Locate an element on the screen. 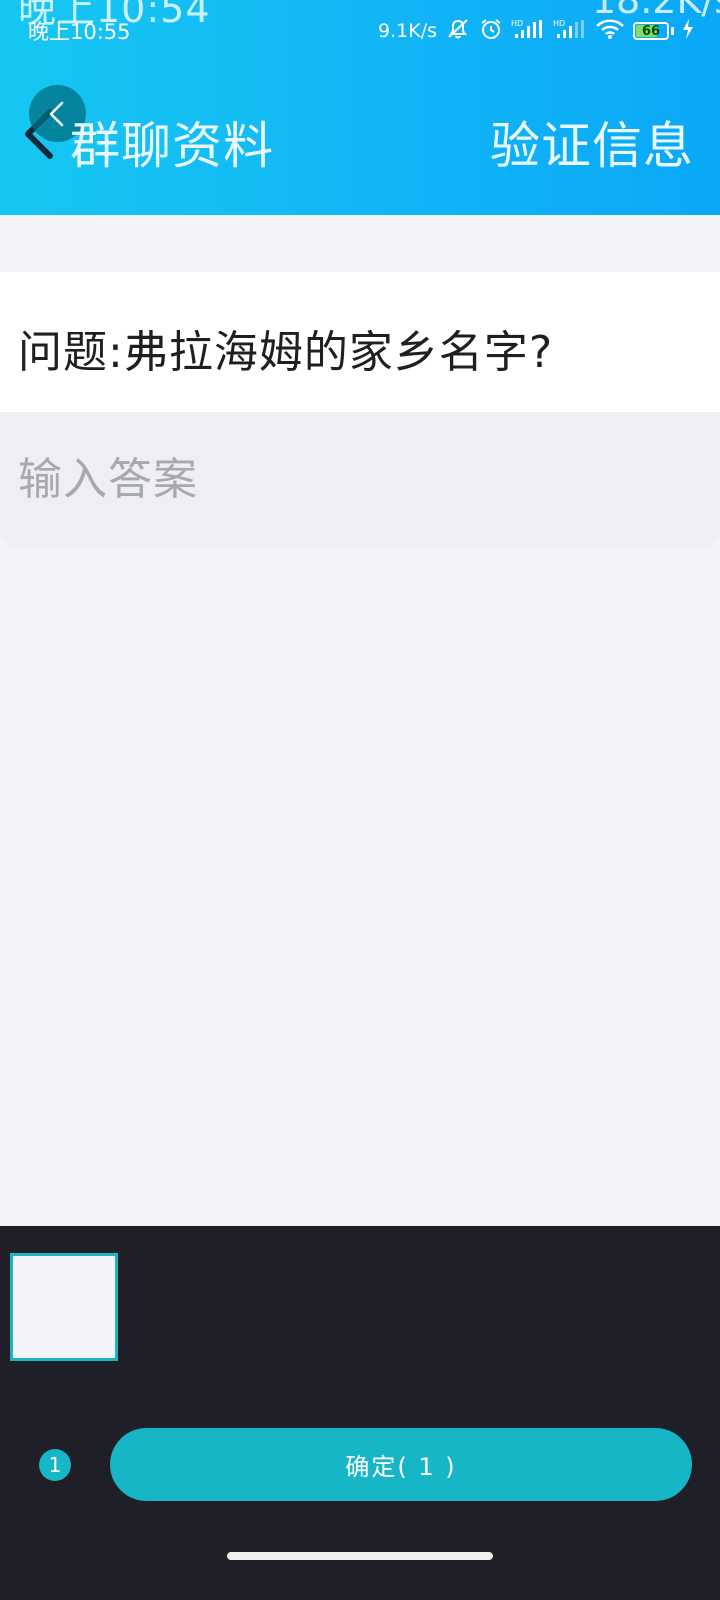 The image size is (720, 1600). mute-bell-icon is located at coordinates (458, 31).